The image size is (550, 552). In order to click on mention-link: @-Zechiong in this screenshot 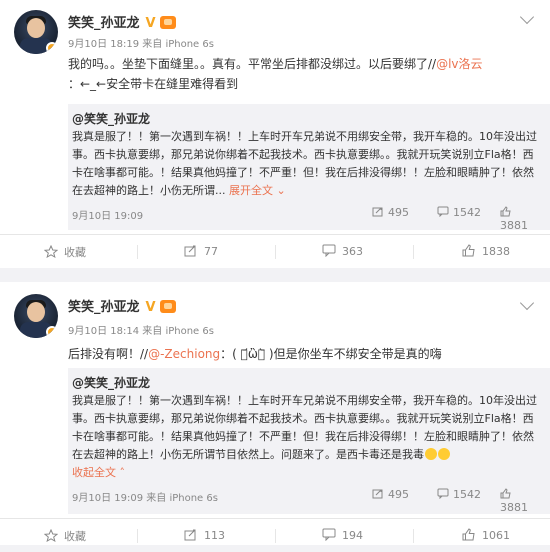, I will do `click(184, 354)`.